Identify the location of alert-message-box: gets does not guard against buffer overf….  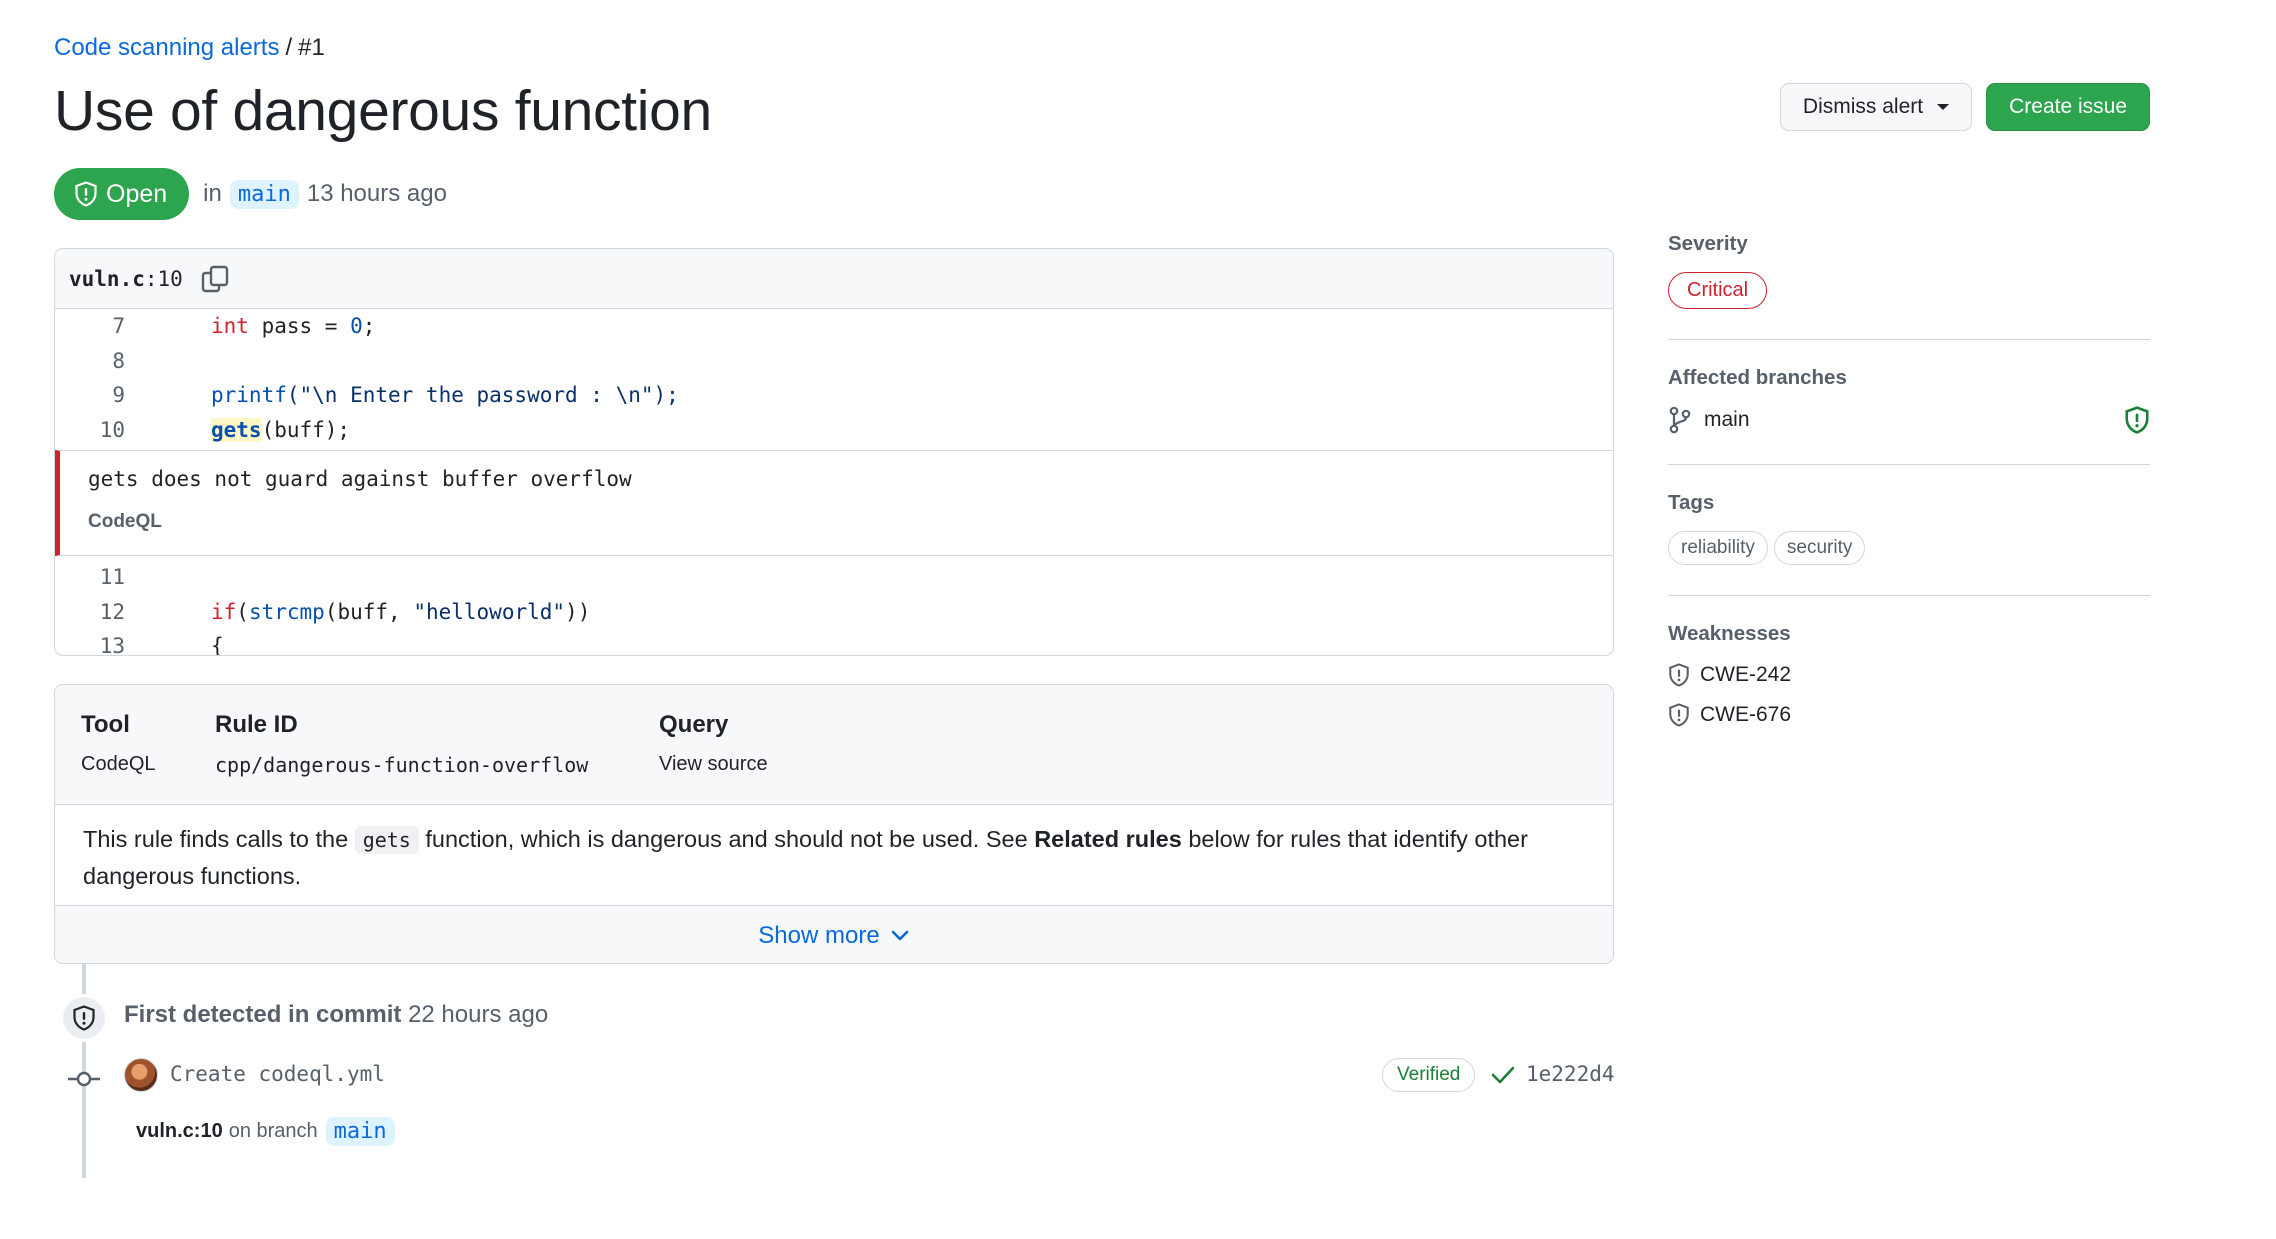
(834, 503).